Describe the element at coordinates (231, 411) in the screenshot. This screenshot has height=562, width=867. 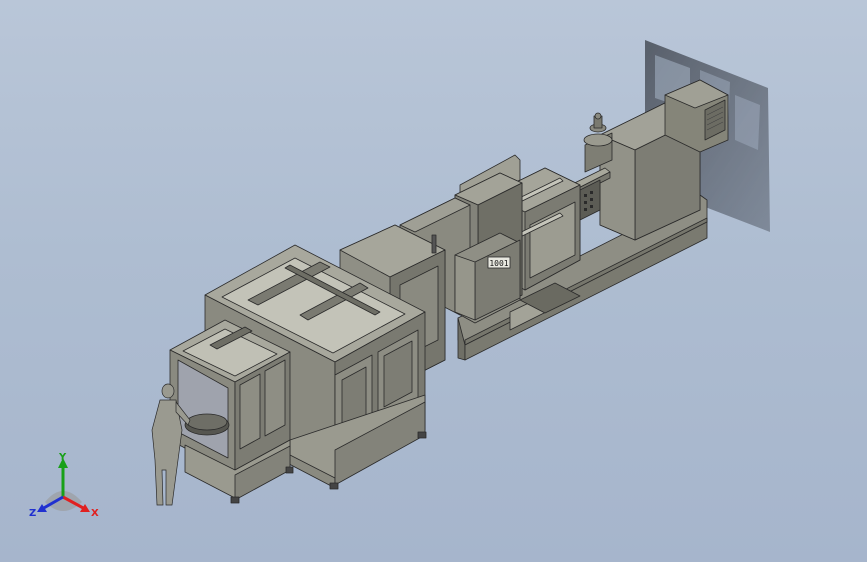
I see `automation-cell-front` at that location.